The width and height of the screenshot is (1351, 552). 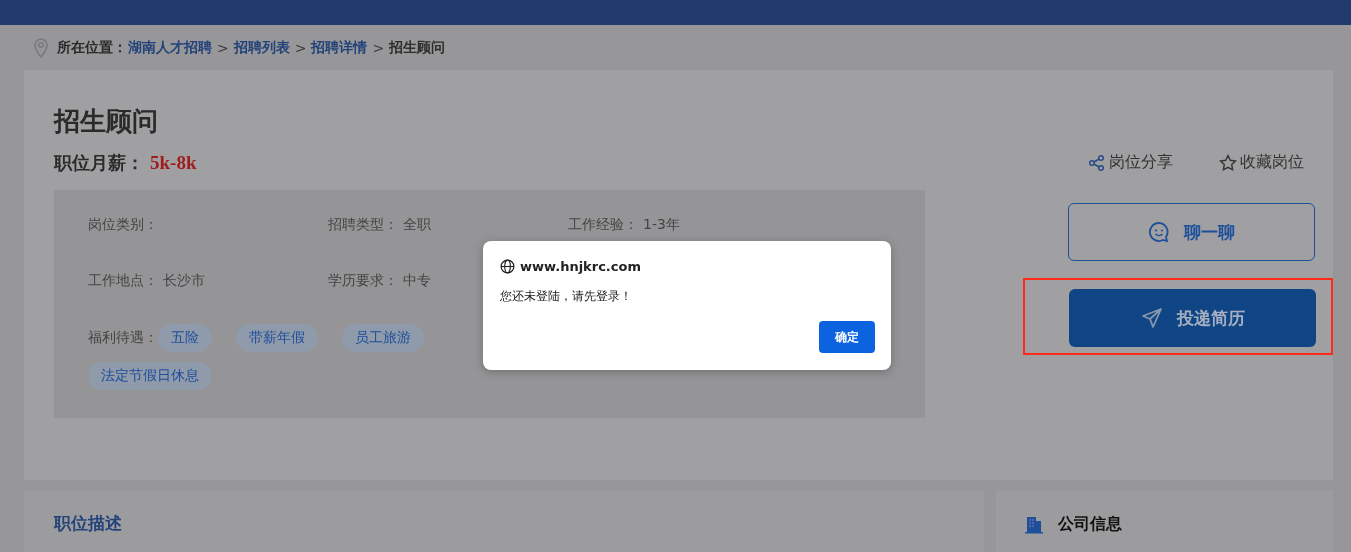 What do you see at coordinates (603, 225) in the screenshot?
I see `field-label: 工作经验：` at bounding box center [603, 225].